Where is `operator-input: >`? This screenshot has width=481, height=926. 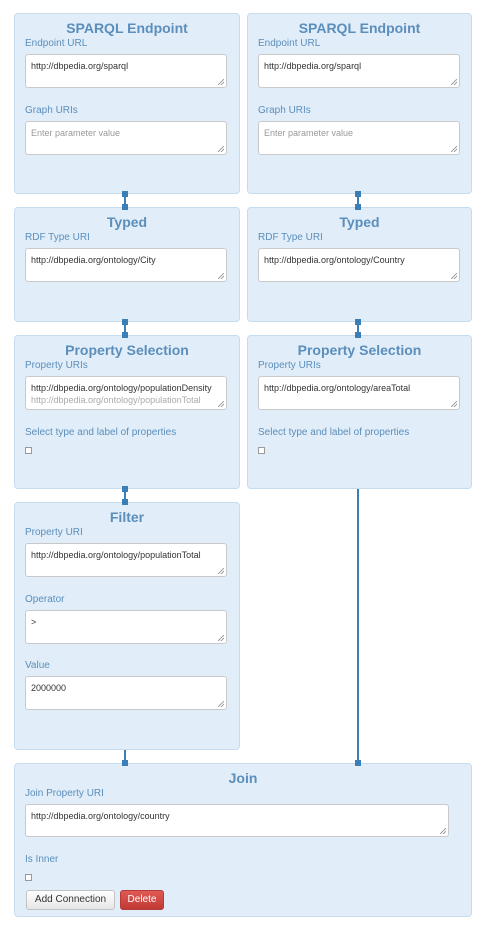
operator-input: > is located at coordinates (126, 627).